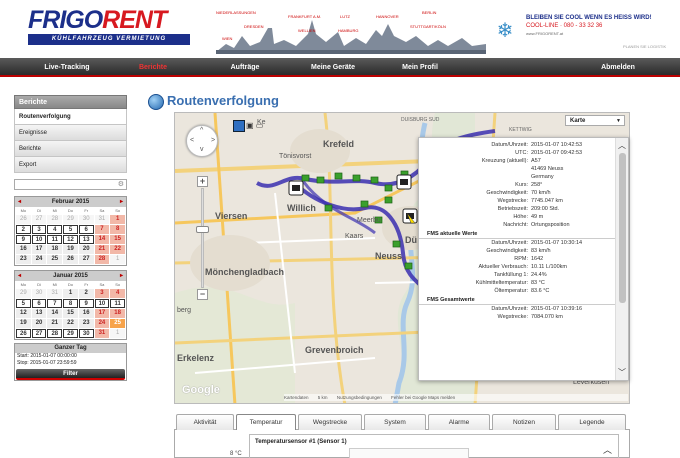  Describe the element at coordinates (202, 294) in the screenshot. I see `zoom-out-button: −` at that location.